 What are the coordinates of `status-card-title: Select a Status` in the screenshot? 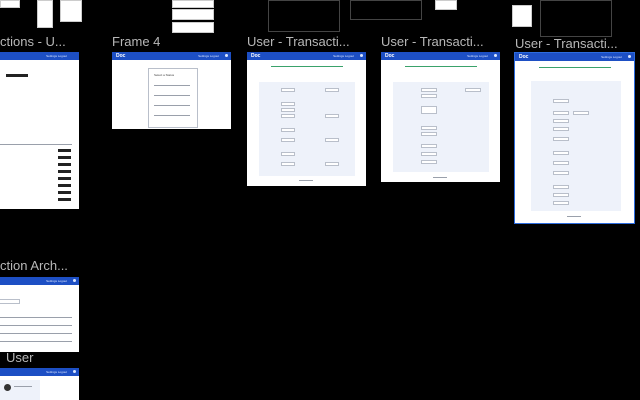 It's located at (164, 75).